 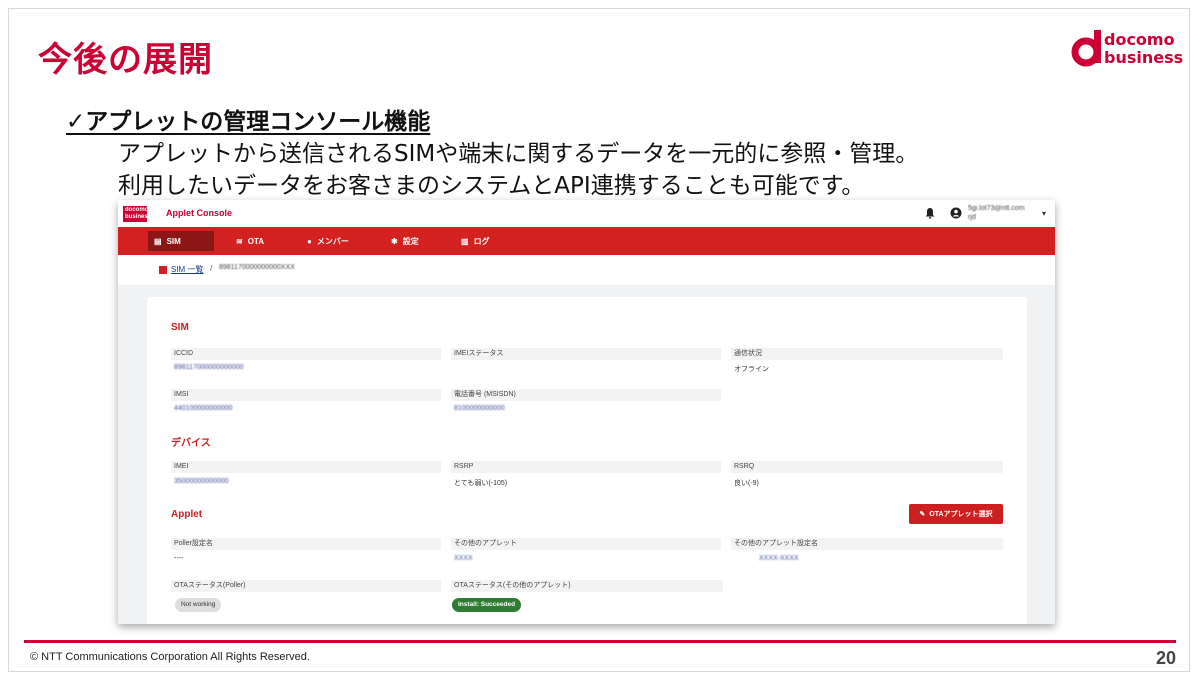 I want to click on user-email: 5gi.lot73@ntt.com rjd, so click(x=996, y=213).